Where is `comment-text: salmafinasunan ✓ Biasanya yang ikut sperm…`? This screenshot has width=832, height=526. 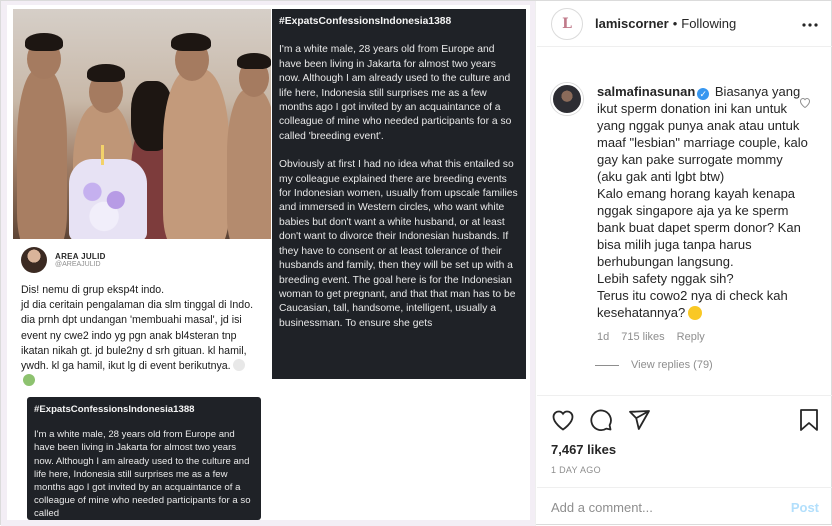
comment-text: salmafinasunan ✓ Biasanya yang ikut sperm… is located at coordinates (703, 202).